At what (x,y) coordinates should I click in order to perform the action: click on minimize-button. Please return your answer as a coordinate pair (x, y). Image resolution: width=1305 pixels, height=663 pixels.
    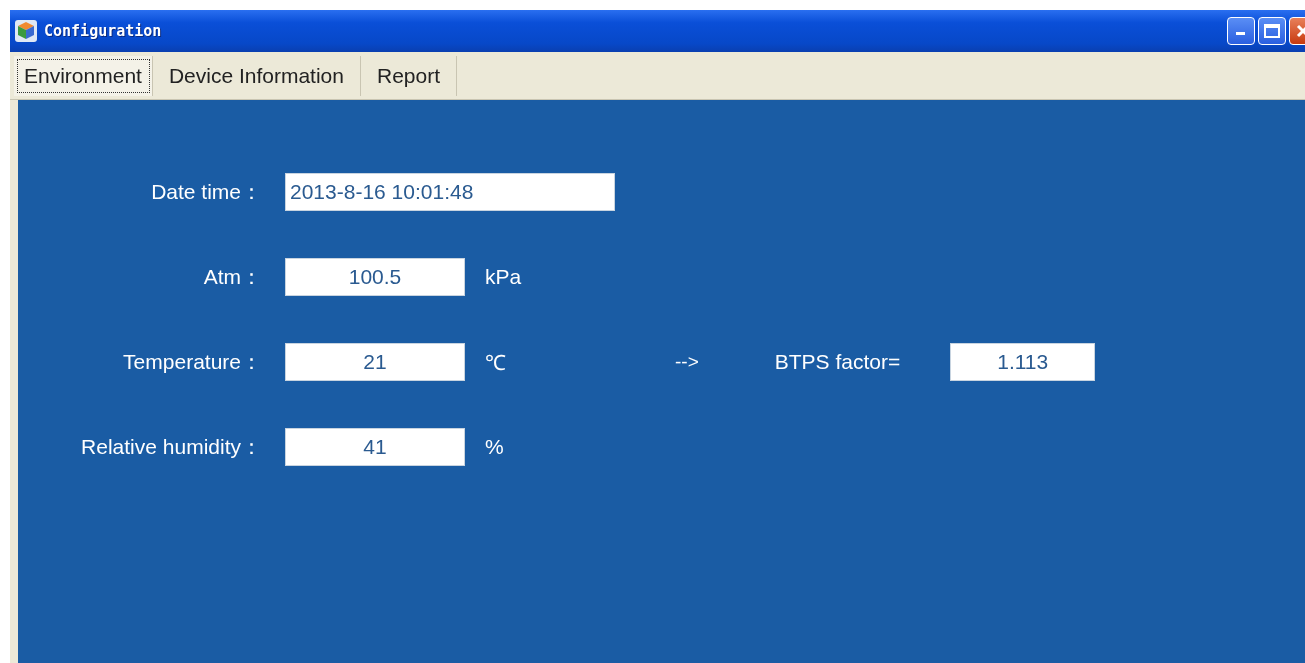
    Looking at the image, I should click on (1241, 31).